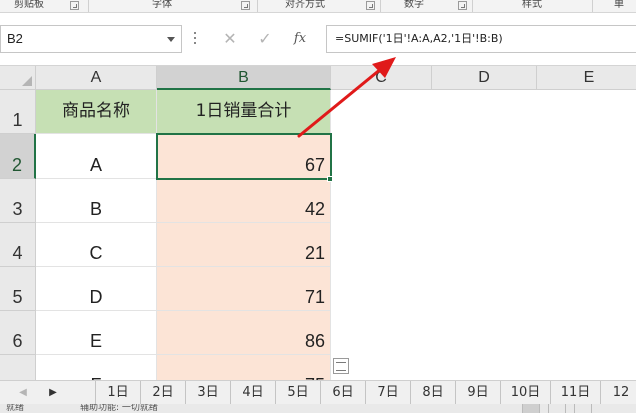 Image resolution: width=636 pixels, height=413 pixels. What do you see at coordinates (18, 112) in the screenshot?
I see `row-header-1: 1` at bounding box center [18, 112].